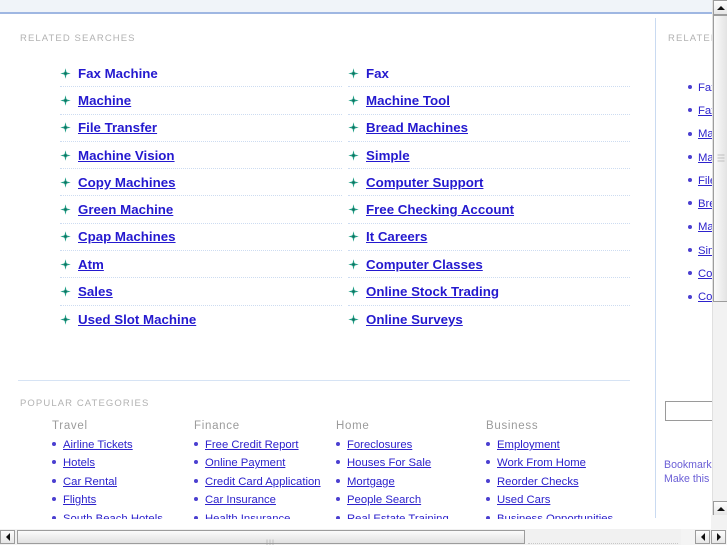  Describe the element at coordinates (705, 88) in the screenshot. I see `right-panel-related-link: Fax Machine` at that location.